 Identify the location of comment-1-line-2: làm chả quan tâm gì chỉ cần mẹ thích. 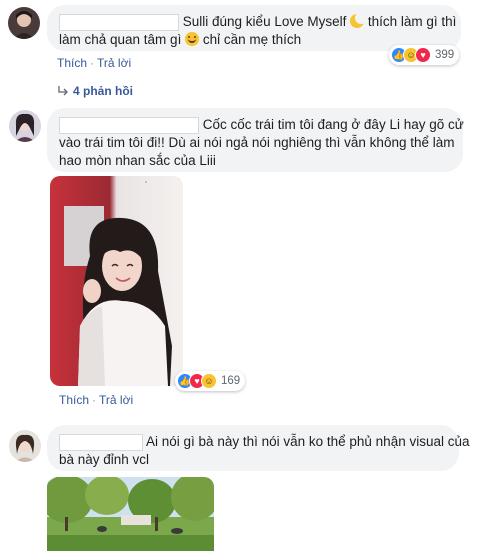
(254, 40).